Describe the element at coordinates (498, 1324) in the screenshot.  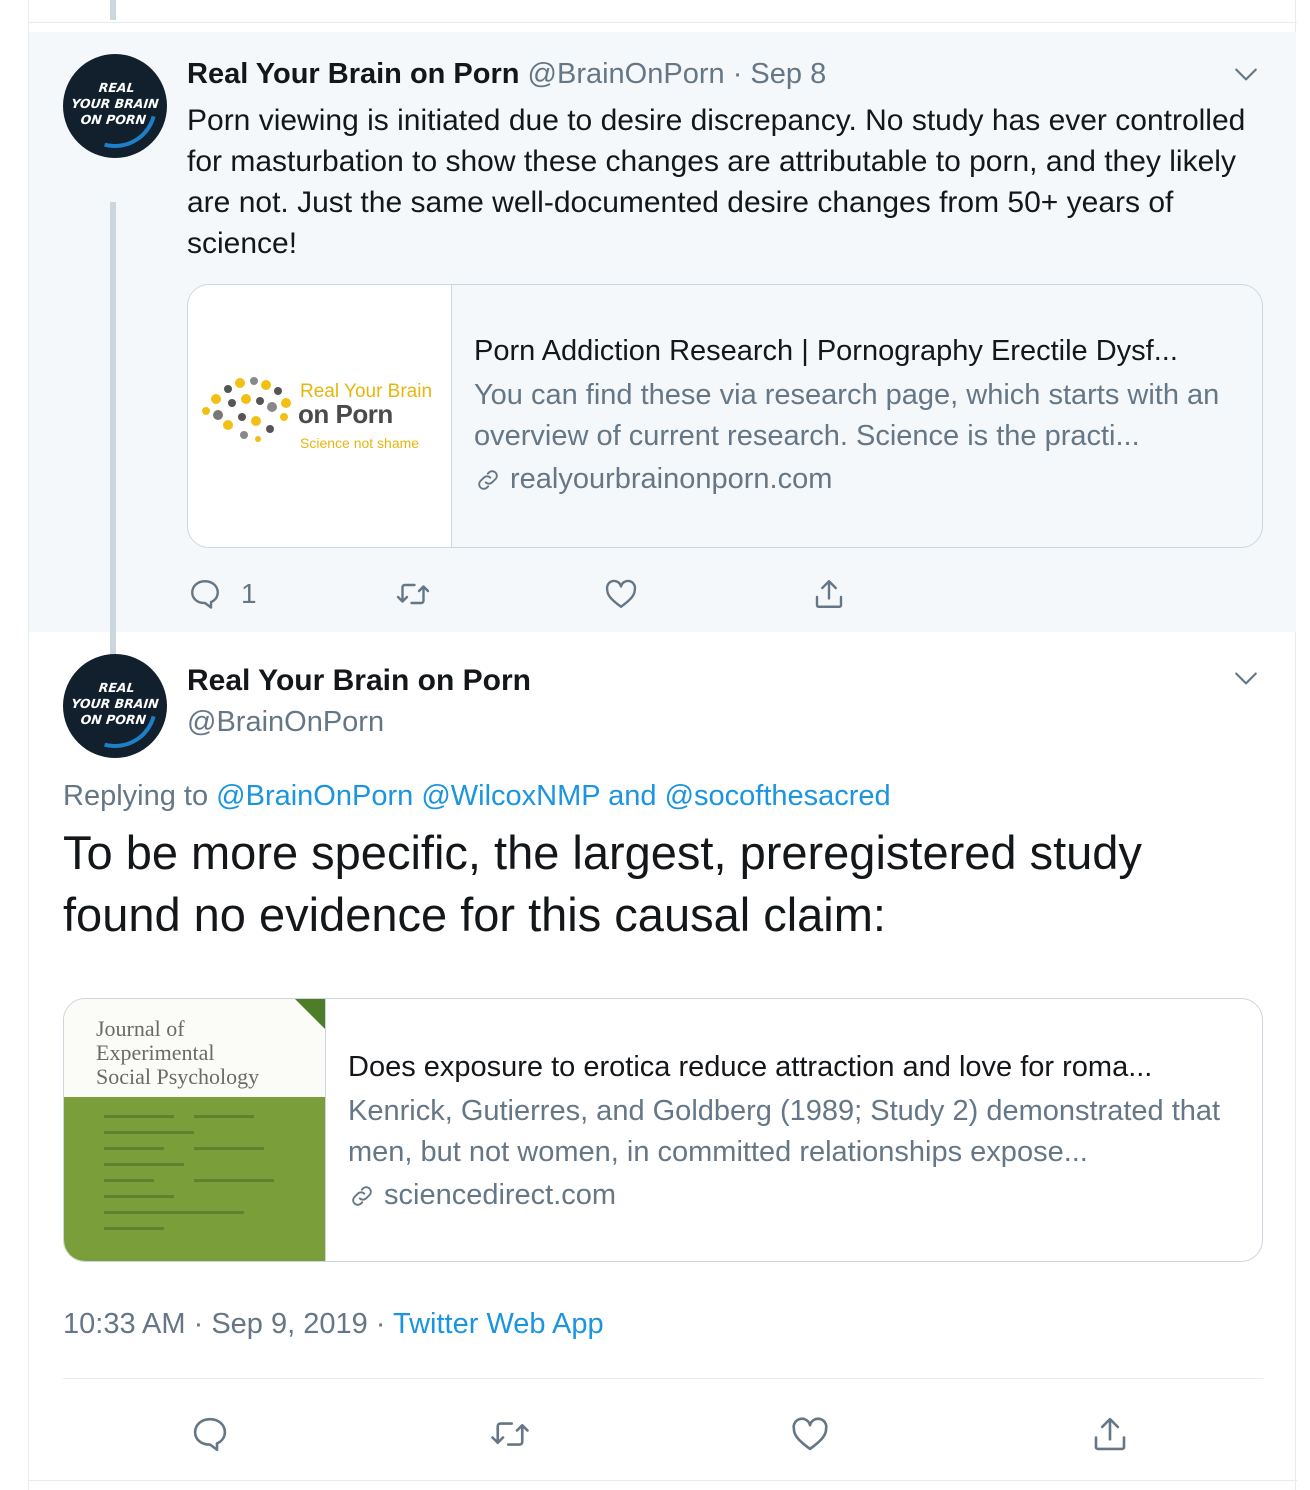
I see `tweet-source: Twitter Web App` at that location.